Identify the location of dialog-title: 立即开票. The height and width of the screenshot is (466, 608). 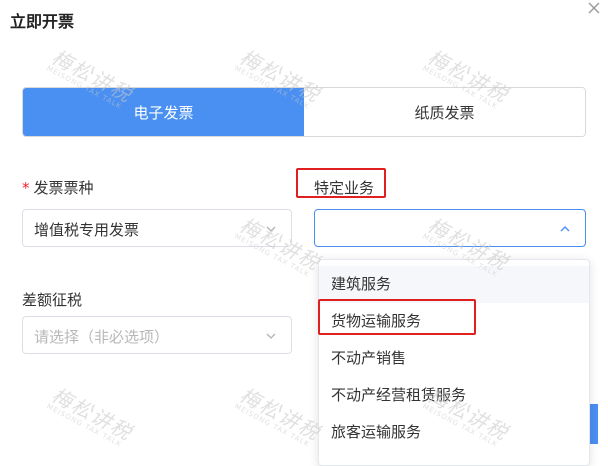
(42, 21).